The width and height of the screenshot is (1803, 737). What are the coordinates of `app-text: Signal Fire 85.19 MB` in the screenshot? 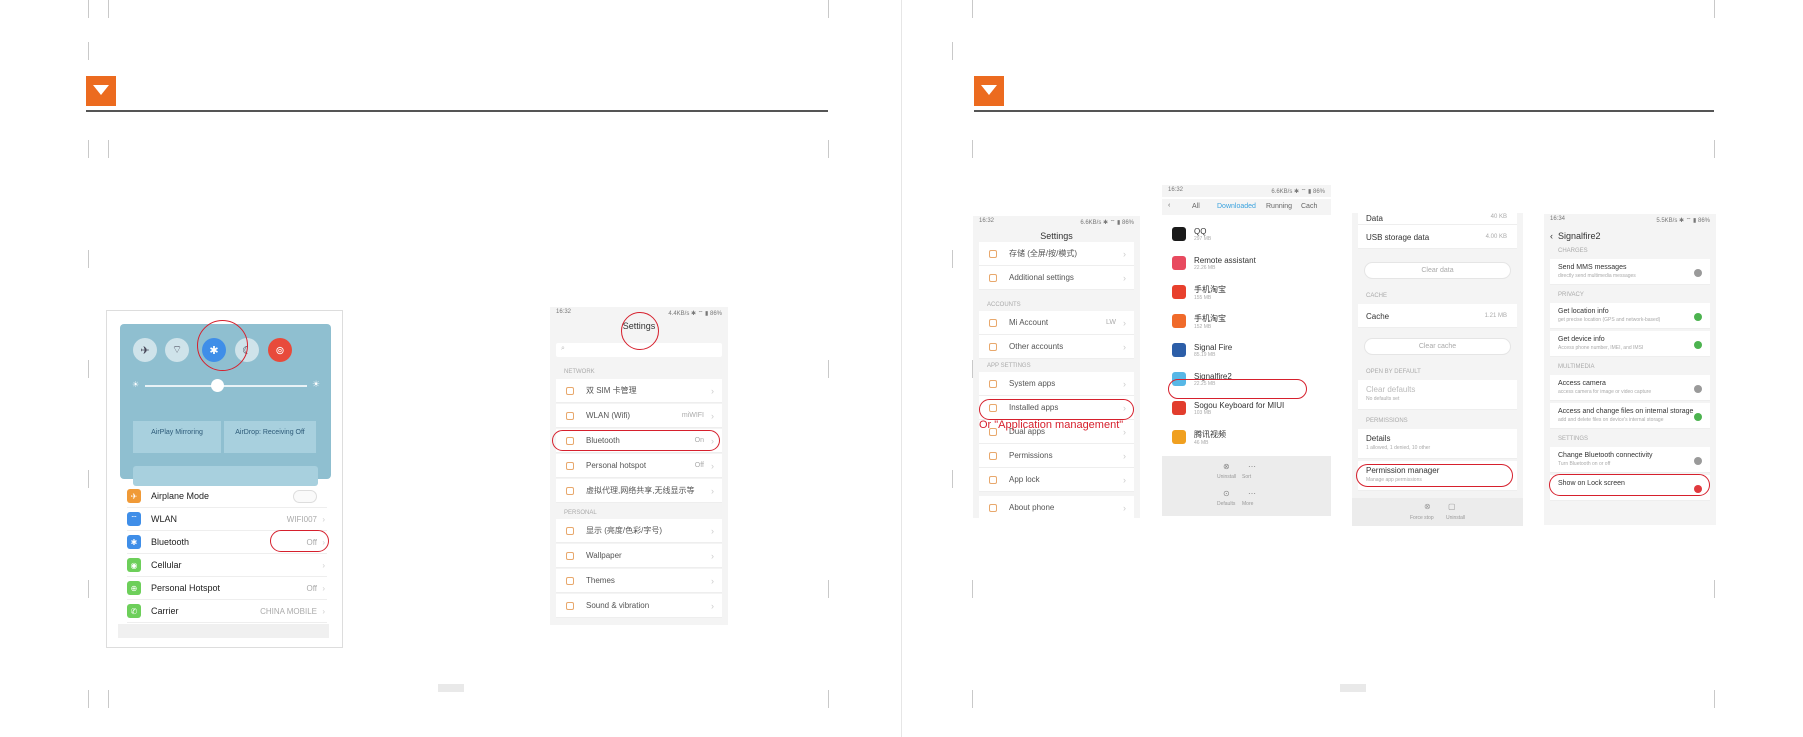 It's located at (1213, 350).